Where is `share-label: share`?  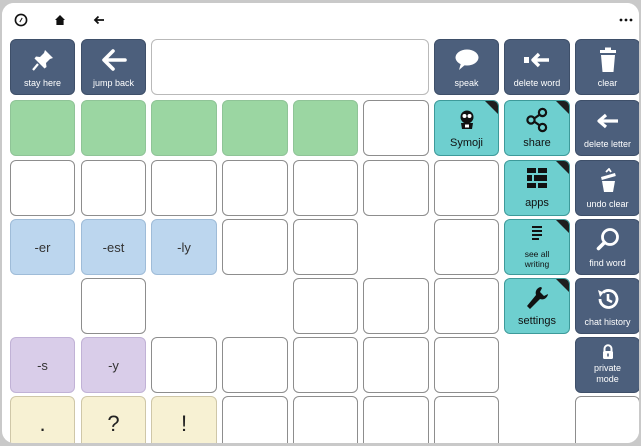
share-label: share is located at coordinates (537, 143).